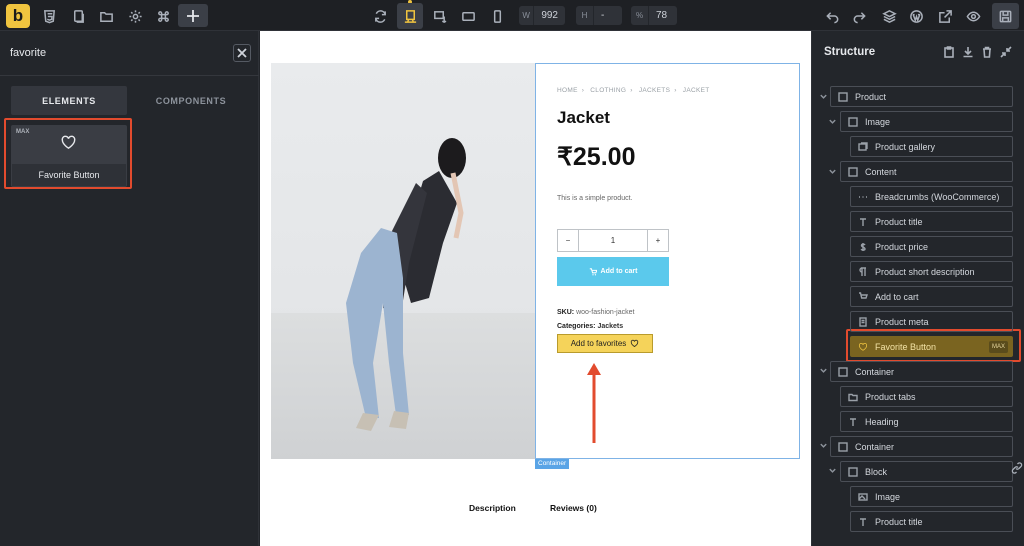 This screenshot has height=546, width=1024. Describe the element at coordinates (410, 16) in the screenshot. I see `desktop-preview-icon` at that location.